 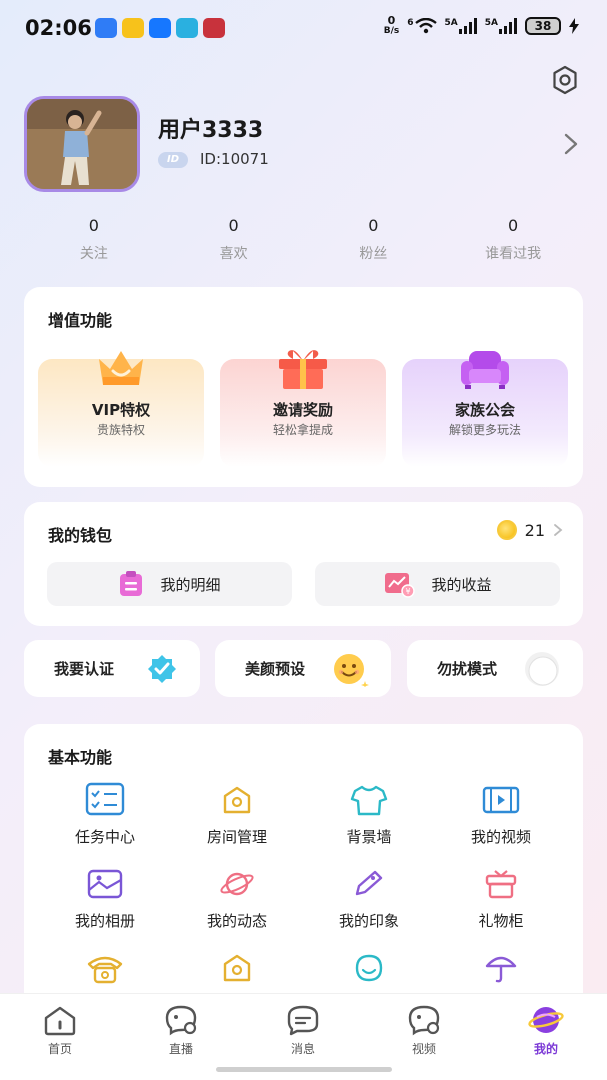 What do you see at coordinates (424, 1030) in the screenshot?
I see `tab-videos: 视频` at bounding box center [424, 1030].